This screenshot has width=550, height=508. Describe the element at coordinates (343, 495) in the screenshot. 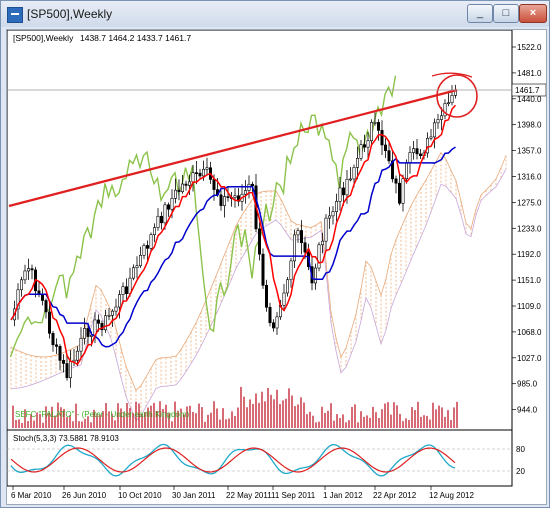

I see `time-axis-label: 1 Jan 2012` at that location.